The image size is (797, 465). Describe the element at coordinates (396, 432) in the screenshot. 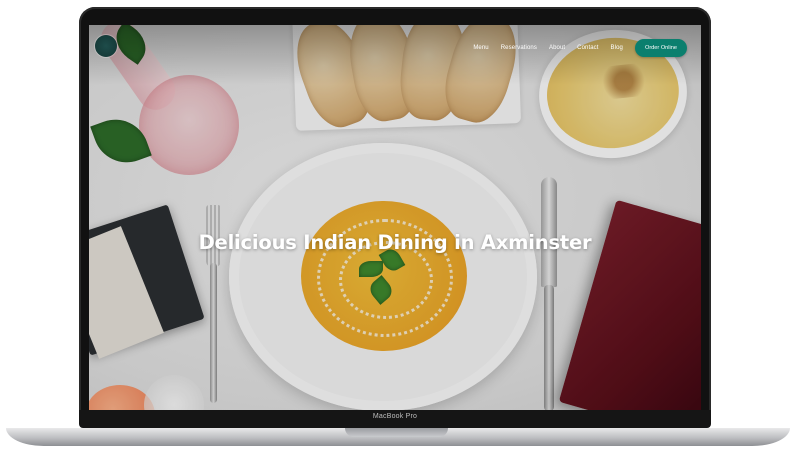

I see `laptop-base-notch` at that location.